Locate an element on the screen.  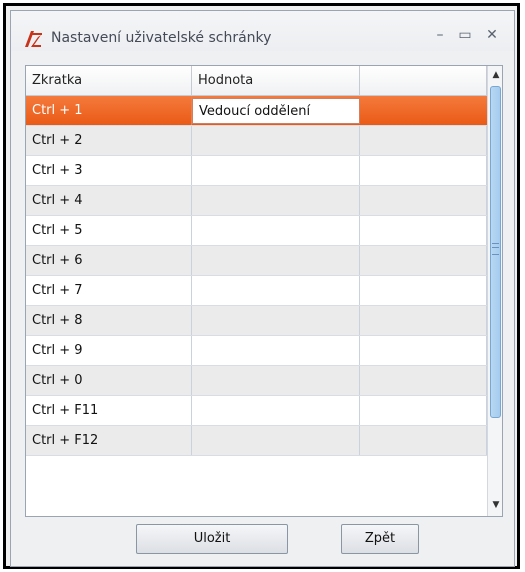
shortcut-cell: Ctrl + 0 is located at coordinates (109, 380).